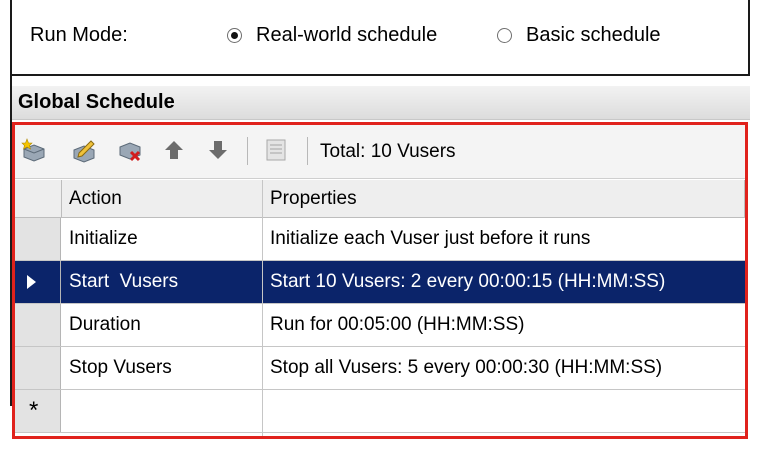  Describe the element at coordinates (504, 35) in the screenshot. I see `radio-unselected-icon` at that location.